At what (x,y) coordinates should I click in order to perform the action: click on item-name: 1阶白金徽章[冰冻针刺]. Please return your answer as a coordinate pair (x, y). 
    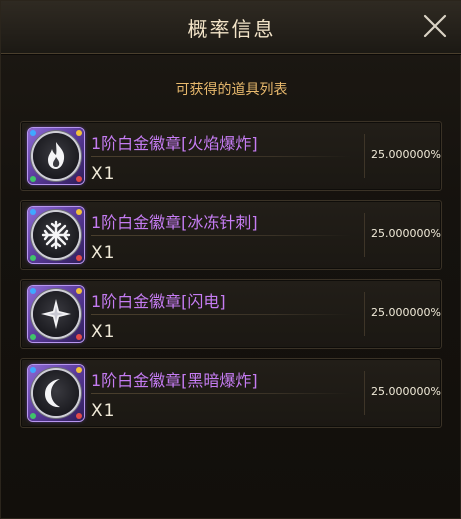
    Looking at the image, I should click on (174, 222).